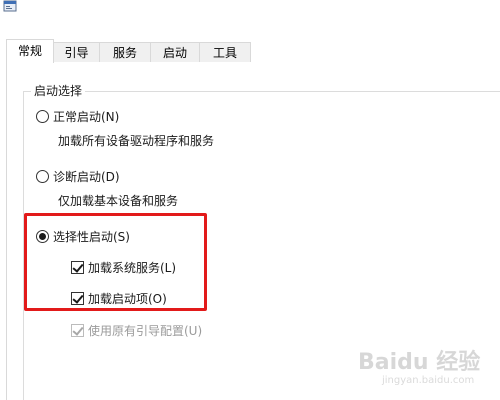 The height and width of the screenshot is (400, 500). Describe the element at coordinates (136, 141) in the screenshot. I see `normal-startup-description: 加载所有设备驱动程序和服务` at that location.